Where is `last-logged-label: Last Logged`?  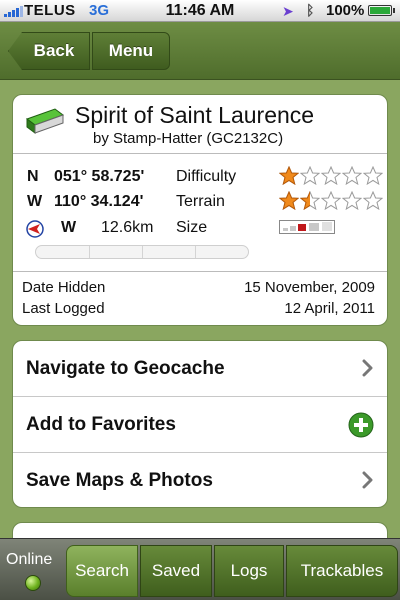 last-logged-label: Last Logged is located at coordinates (63, 308).